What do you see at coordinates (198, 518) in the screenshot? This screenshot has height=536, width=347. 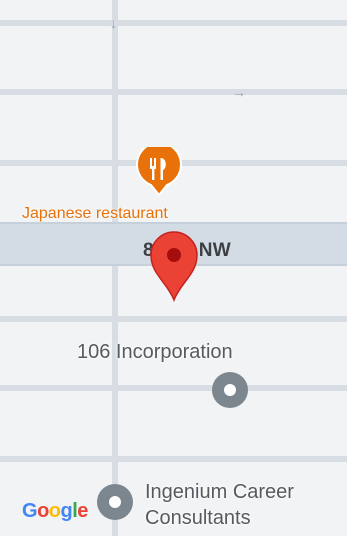 I see `place-label-line2: Consultants` at bounding box center [198, 518].